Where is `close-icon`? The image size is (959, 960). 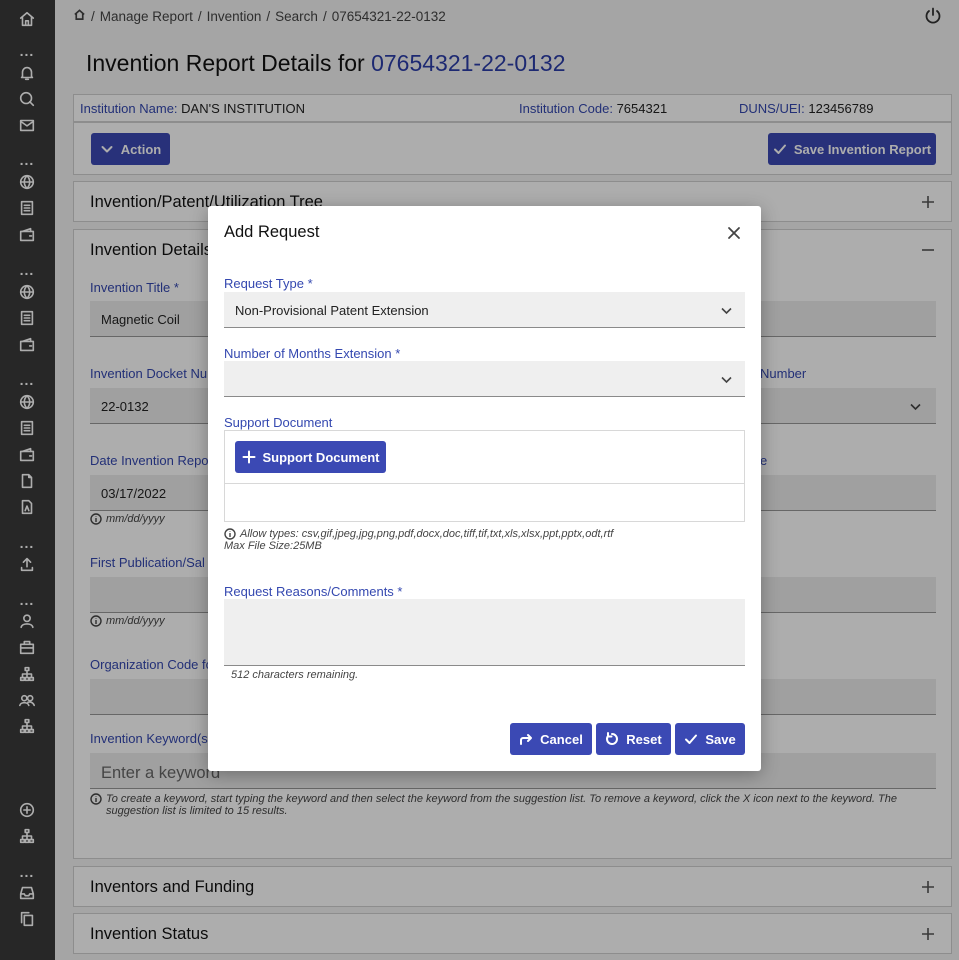 close-icon is located at coordinates (734, 233).